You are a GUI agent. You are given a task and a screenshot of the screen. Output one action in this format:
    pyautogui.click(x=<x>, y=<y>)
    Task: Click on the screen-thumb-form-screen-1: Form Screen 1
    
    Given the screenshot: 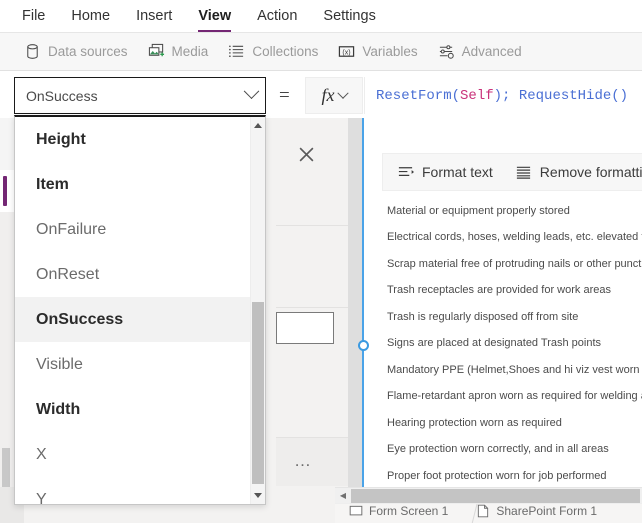 What is the action you would take?
    pyautogui.click(x=398, y=511)
    